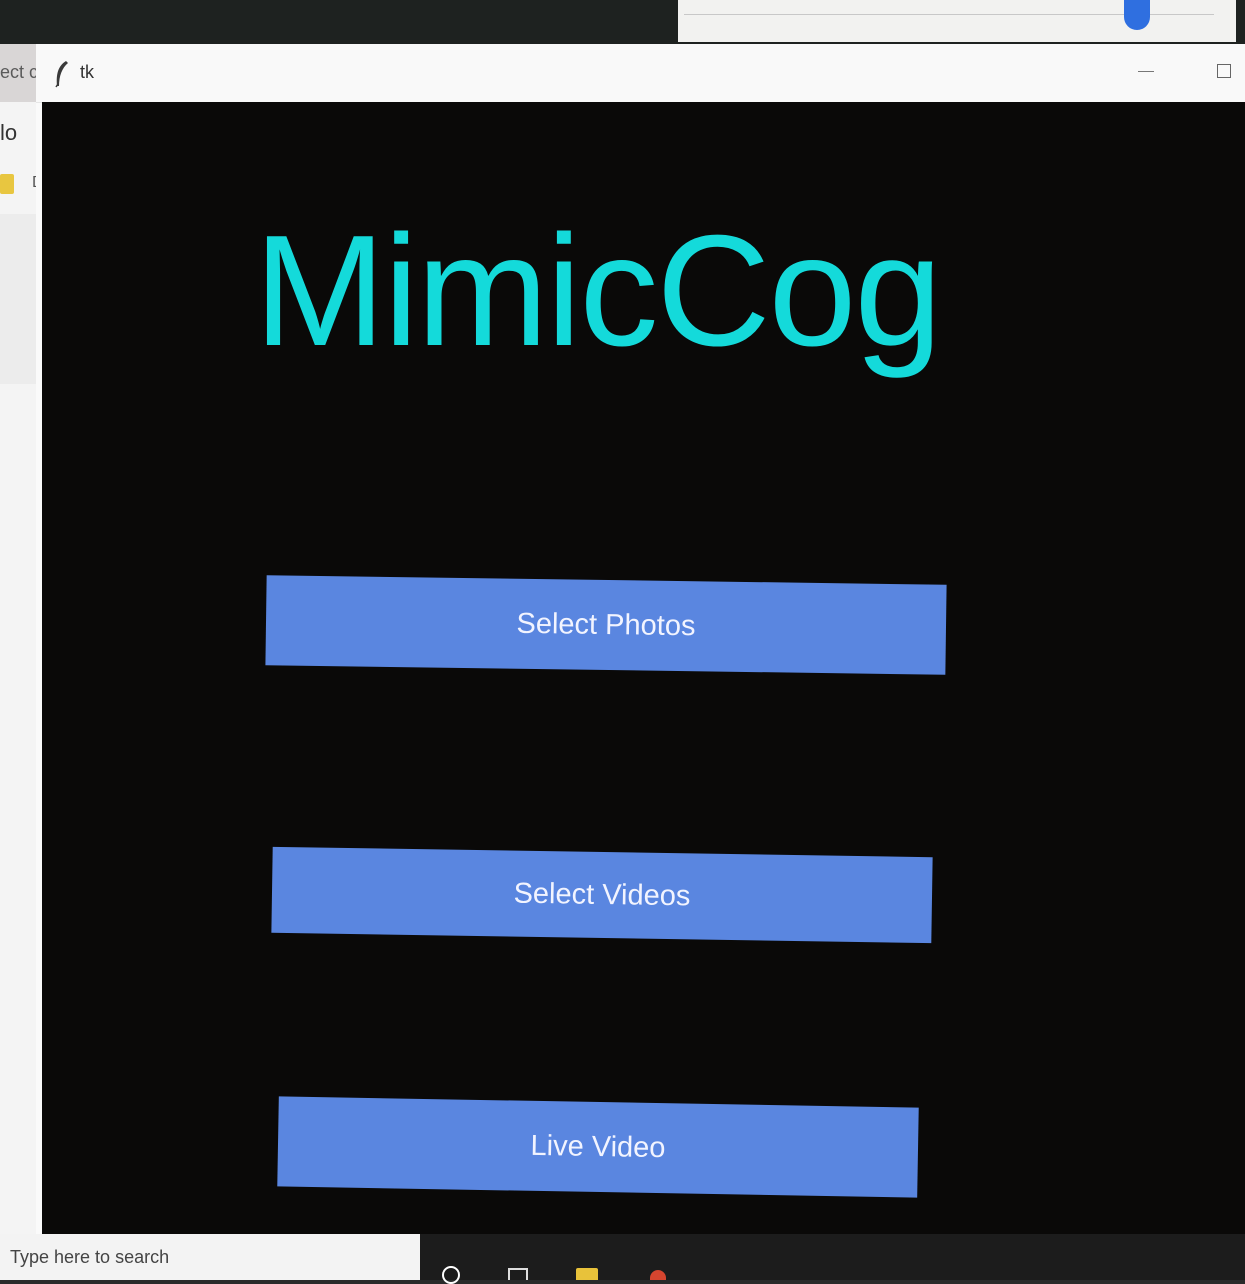 This screenshot has height=1284, width=1245. I want to click on maximize-button, so click(1224, 71).